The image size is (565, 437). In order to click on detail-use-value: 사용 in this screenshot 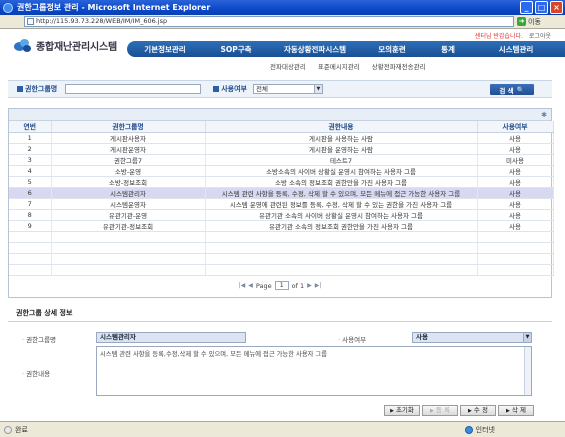, I will do `click(422, 337)`.